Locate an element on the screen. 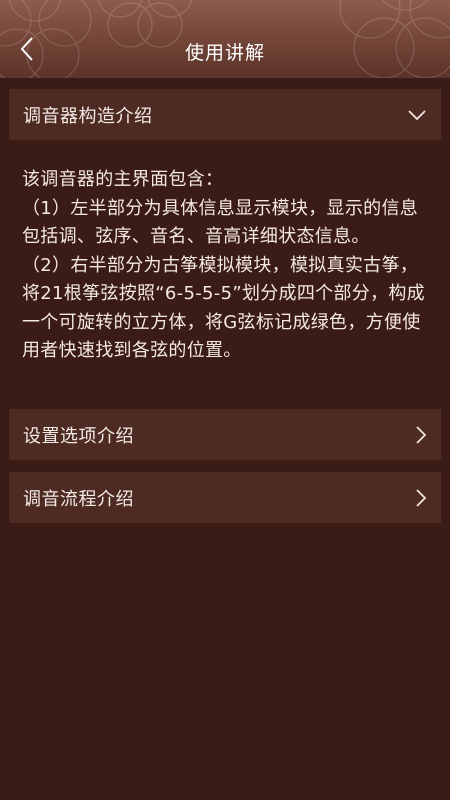 The height and width of the screenshot is (800, 450). content-intro: 该调音器的主界面包含： is located at coordinates (123, 179).